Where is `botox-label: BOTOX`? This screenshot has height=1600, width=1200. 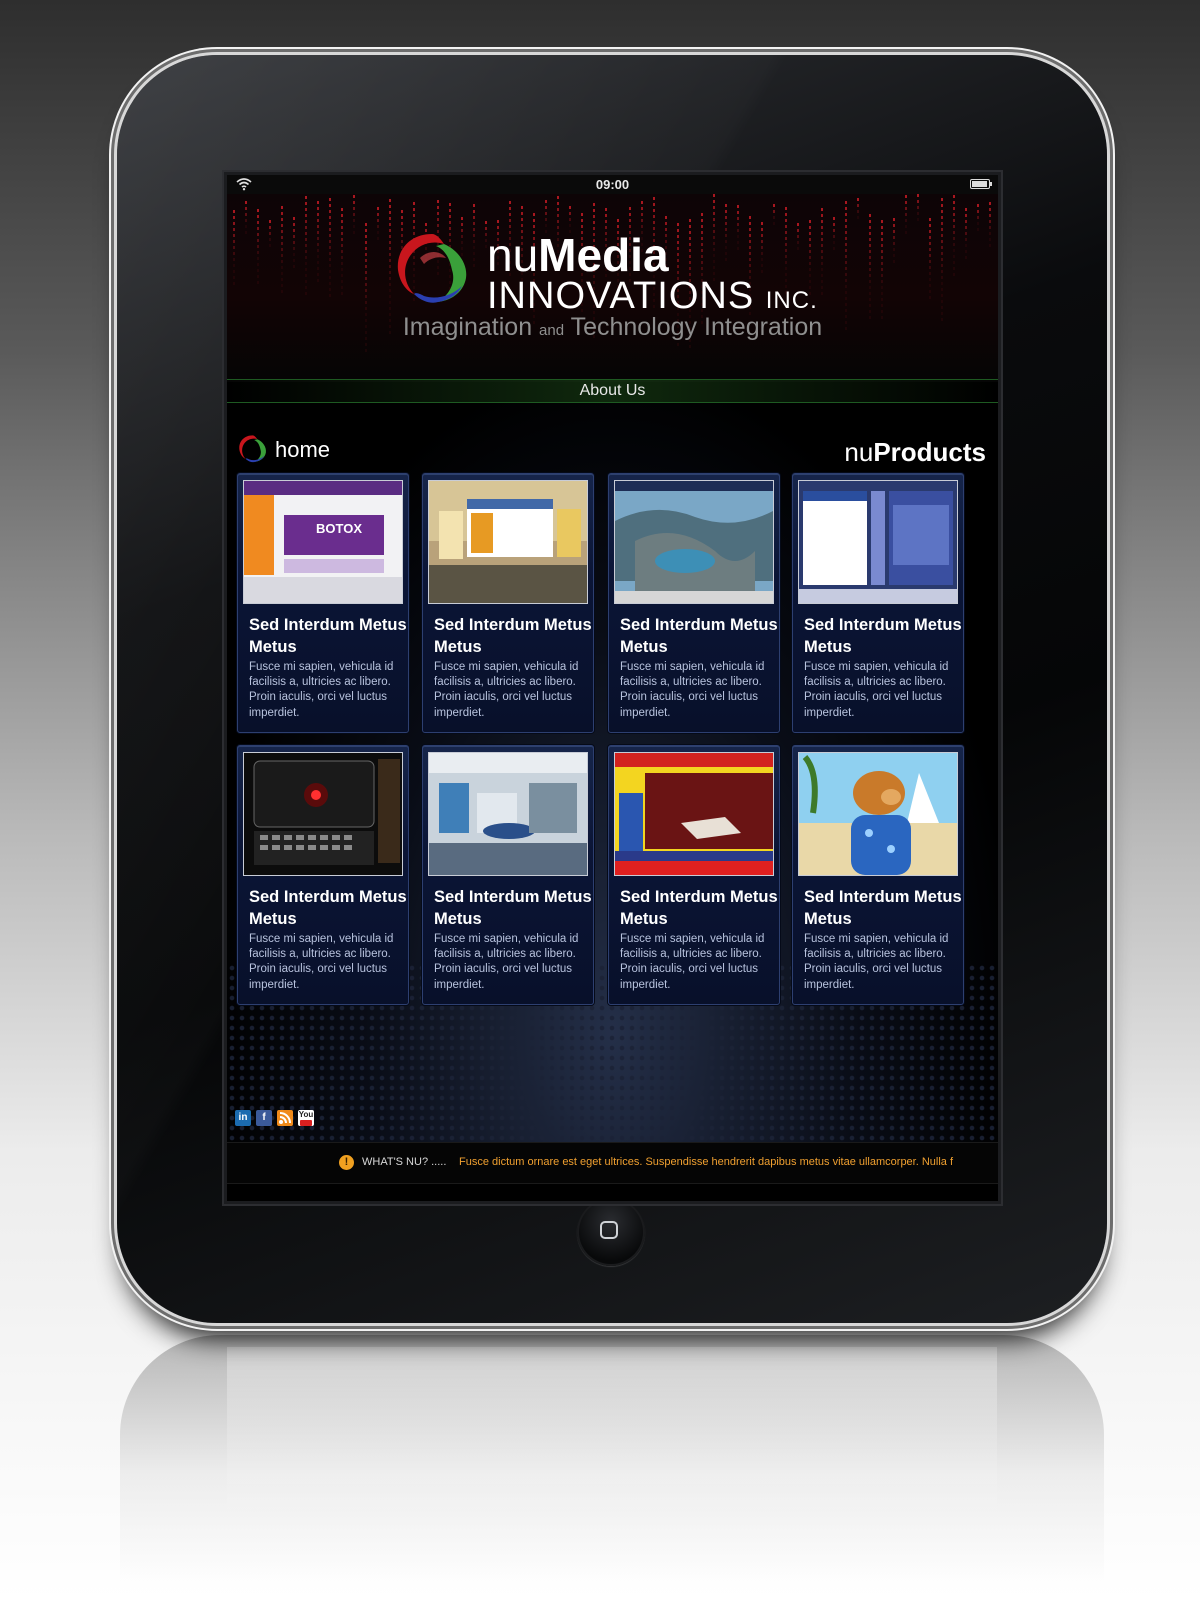
botox-label: BOTOX is located at coordinates (339, 528).